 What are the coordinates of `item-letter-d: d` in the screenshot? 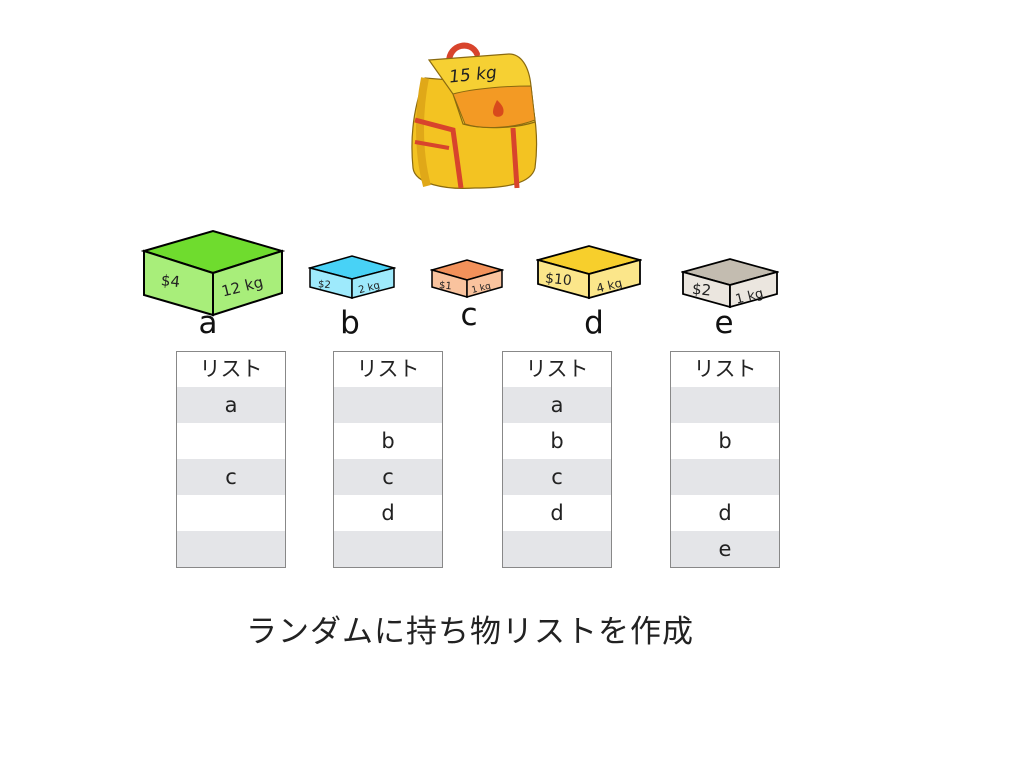 It's located at (594, 323).